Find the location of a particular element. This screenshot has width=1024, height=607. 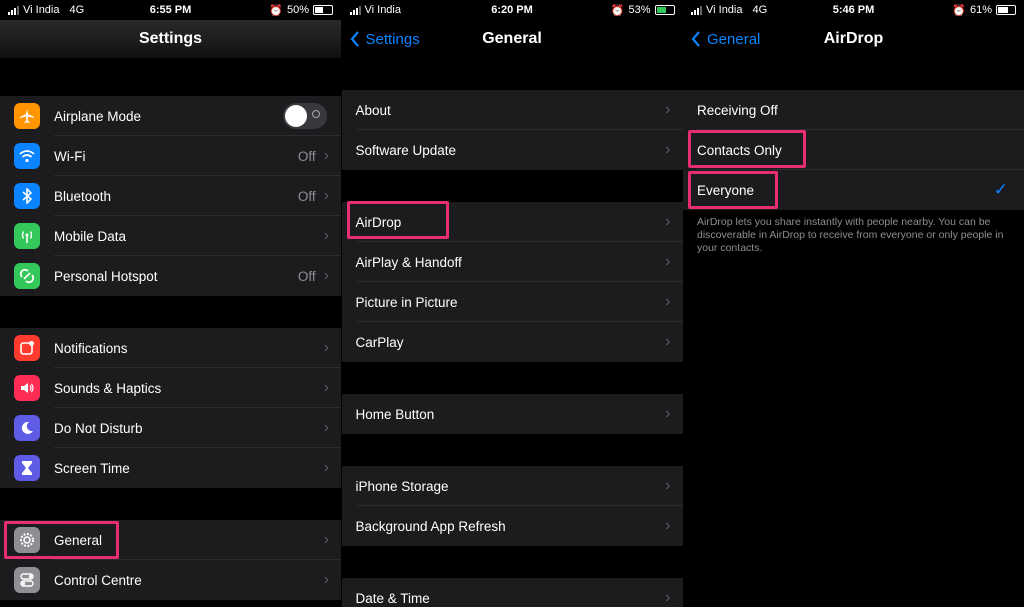

settings-item-label: Mobile Data is located at coordinates (90, 236).